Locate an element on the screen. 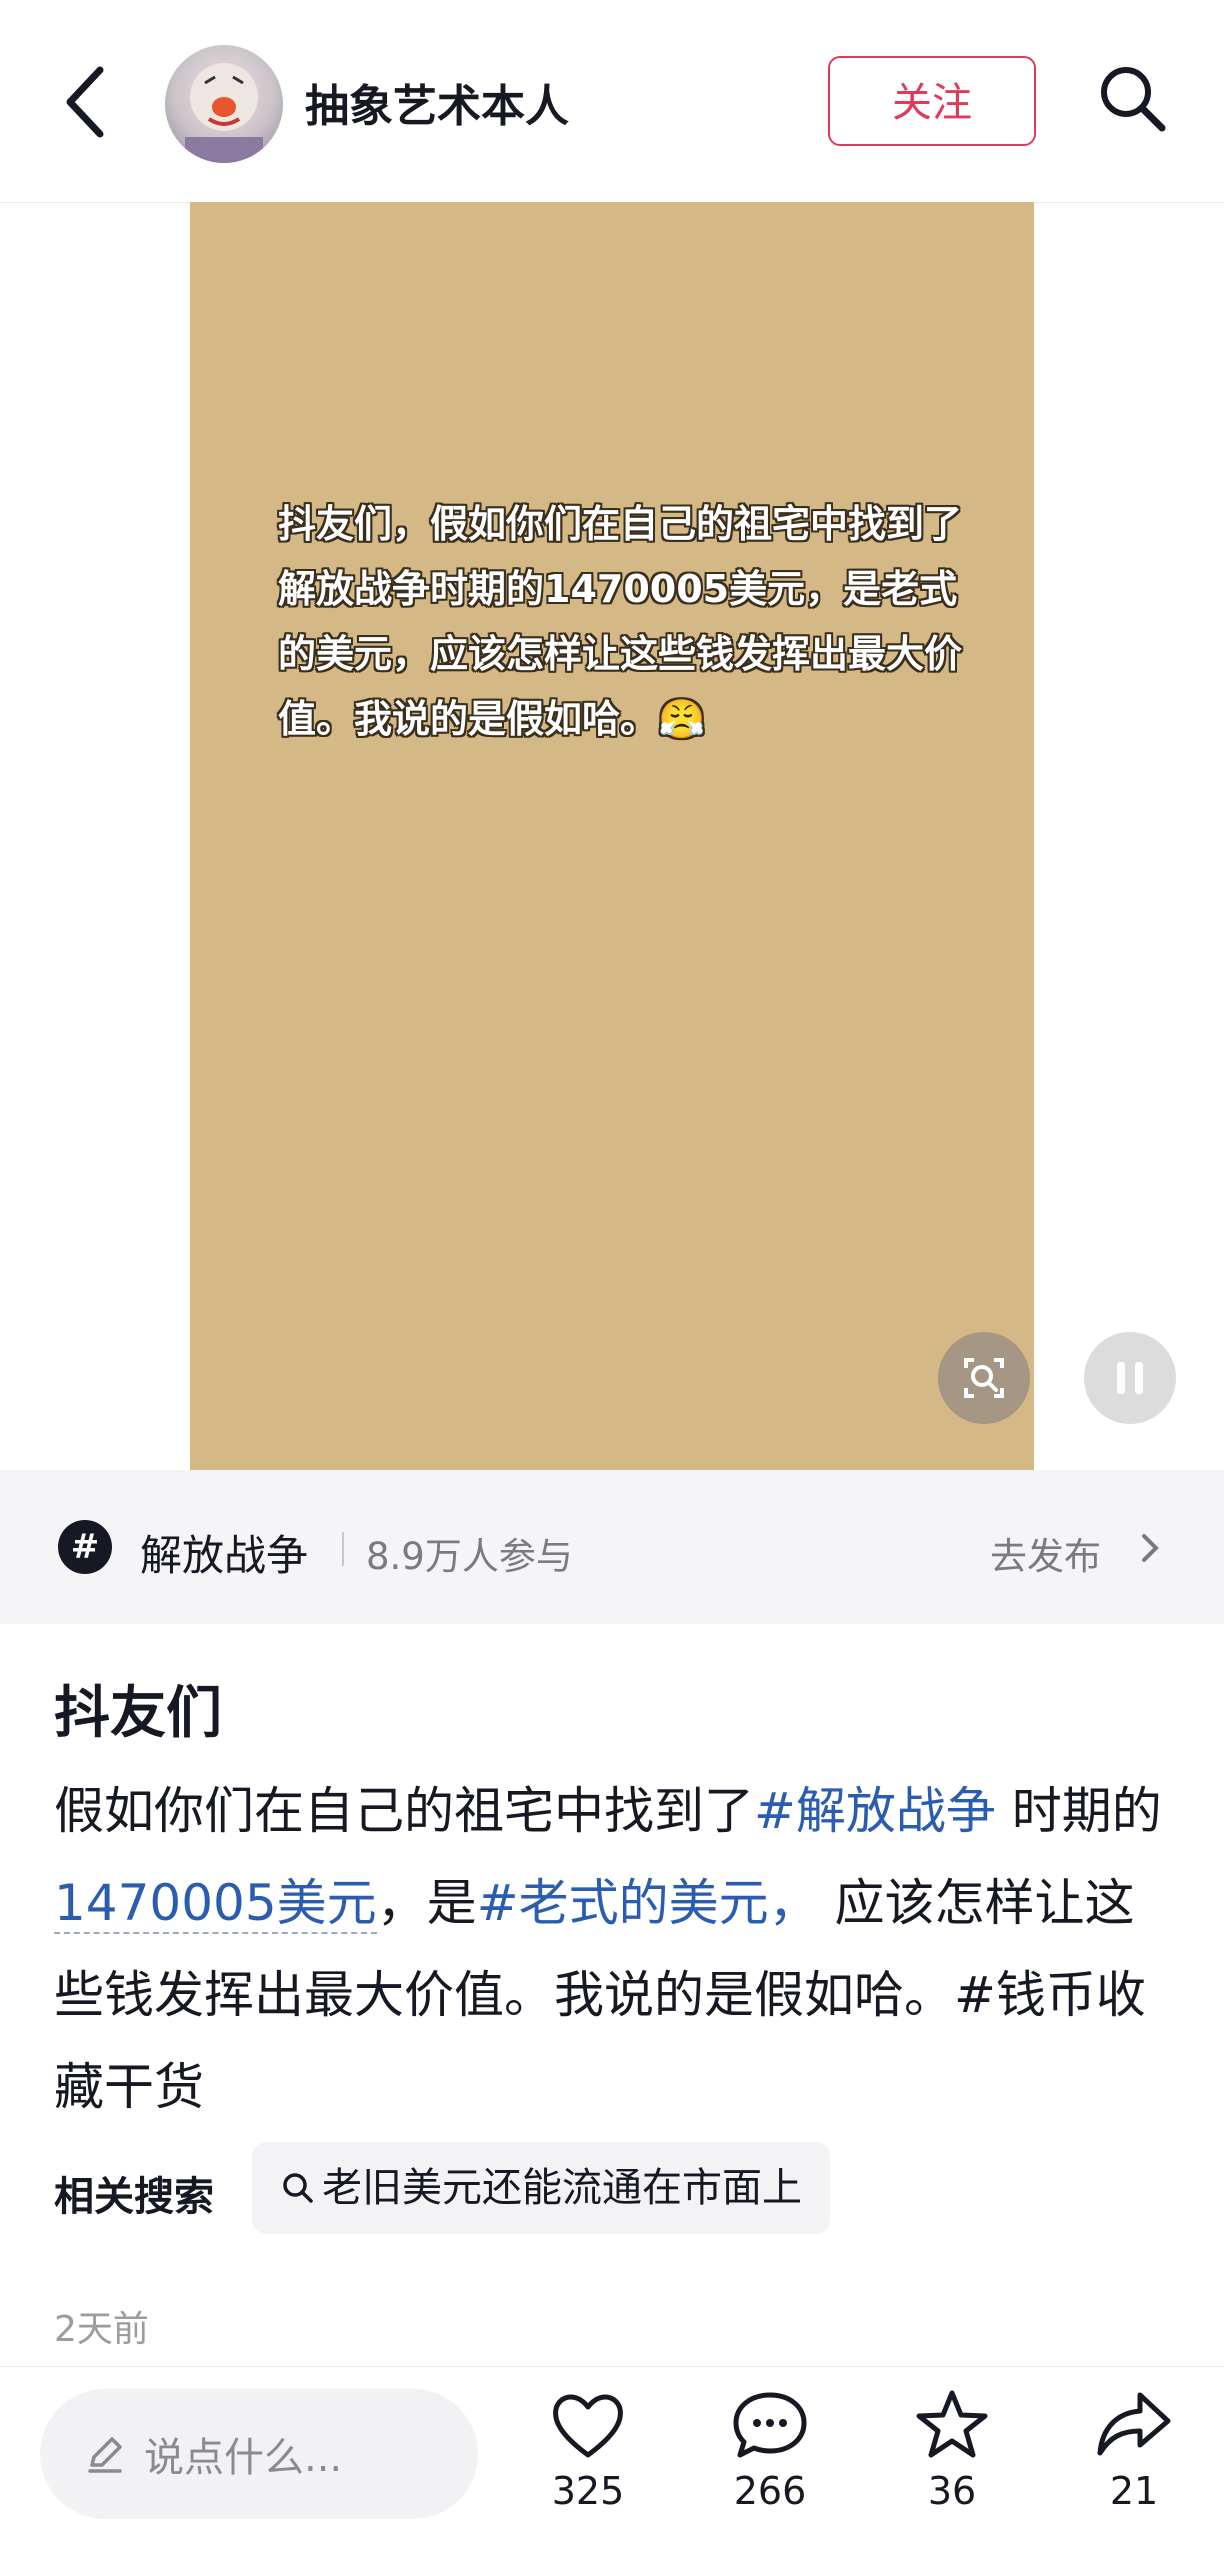 The height and width of the screenshot is (2567, 1224). author-avatar is located at coordinates (224, 104).